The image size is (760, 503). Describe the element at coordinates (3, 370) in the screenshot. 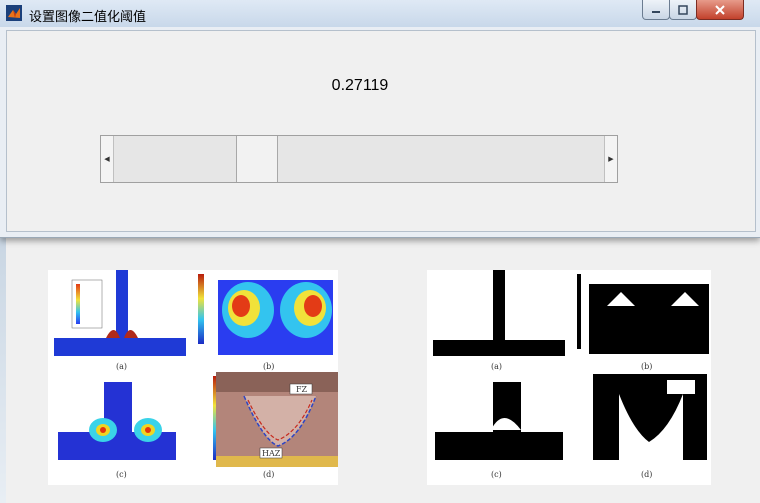

I see `background-window-edge` at that location.